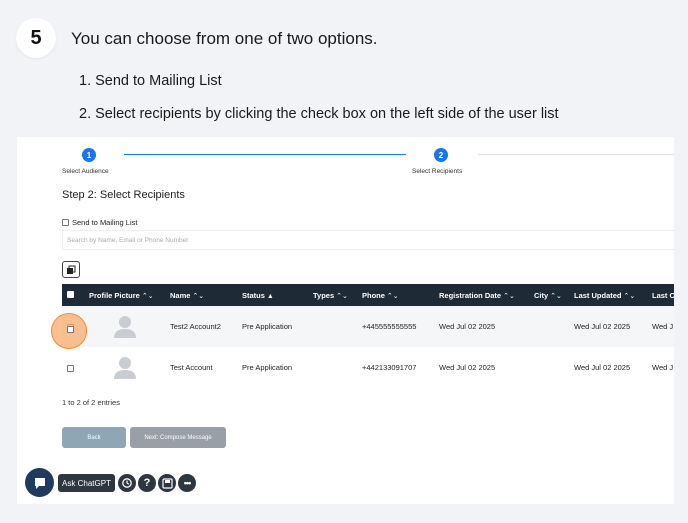 This screenshot has height=523, width=688. Describe the element at coordinates (94, 437) in the screenshot. I see `back-button: Back` at that location.